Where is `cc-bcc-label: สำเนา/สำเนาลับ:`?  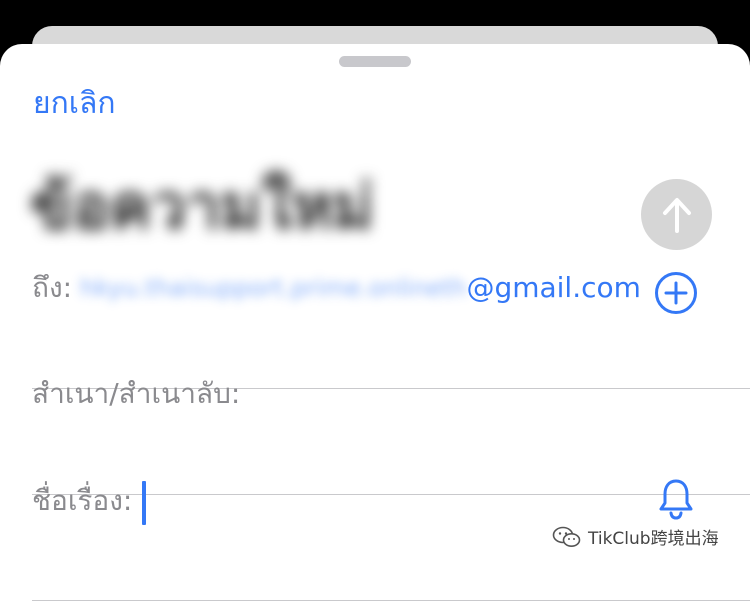
cc-bcc-label: สำเนา/สำเนาลับ: is located at coordinates (136, 393).